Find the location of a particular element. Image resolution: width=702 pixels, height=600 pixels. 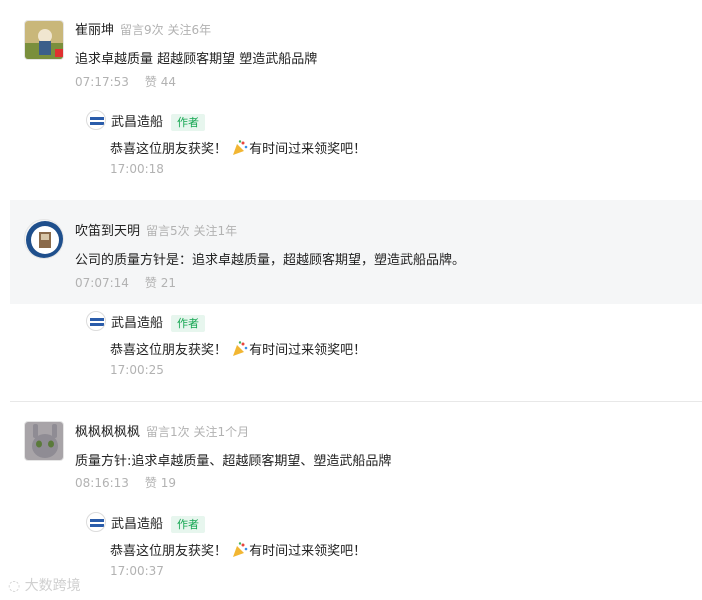

like-count: 赞 19 is located at coordinates (160, 483).